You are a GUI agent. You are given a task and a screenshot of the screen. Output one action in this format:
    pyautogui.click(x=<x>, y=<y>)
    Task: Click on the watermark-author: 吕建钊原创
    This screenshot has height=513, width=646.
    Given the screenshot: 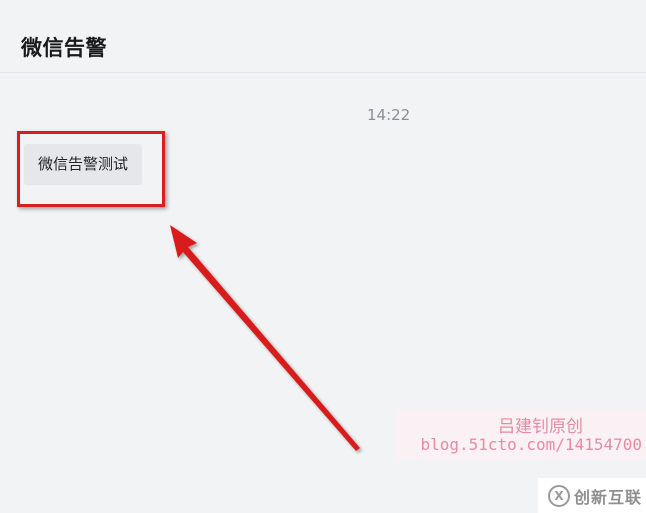 What is the action you would take?
    pyautogui.click(x=540, y=427)
    